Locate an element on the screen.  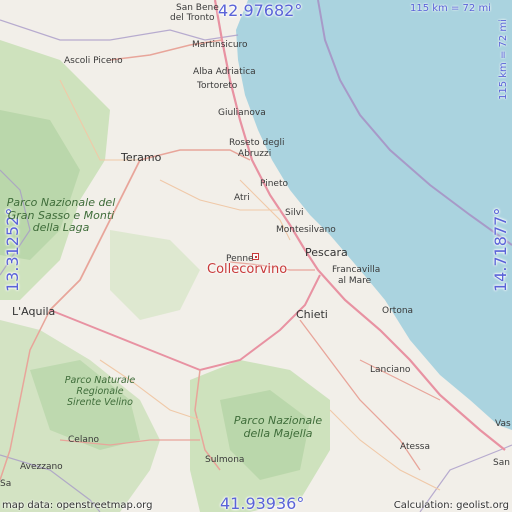
town-label: Sa is located at coordinates (6, 484).